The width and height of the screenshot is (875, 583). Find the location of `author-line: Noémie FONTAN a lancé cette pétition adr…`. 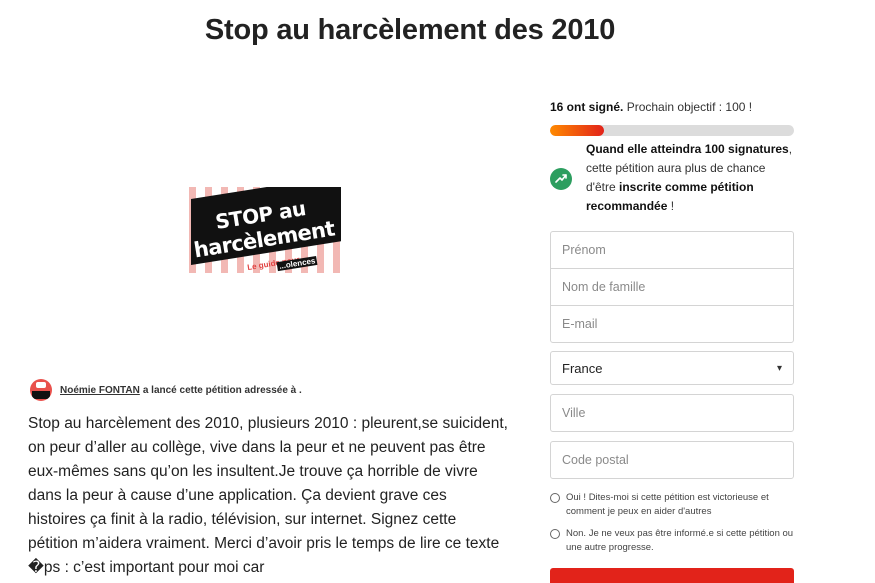

author-line: Noémie FONTAN a lancé cette pétition adr… is located at coordinates (166, 390).